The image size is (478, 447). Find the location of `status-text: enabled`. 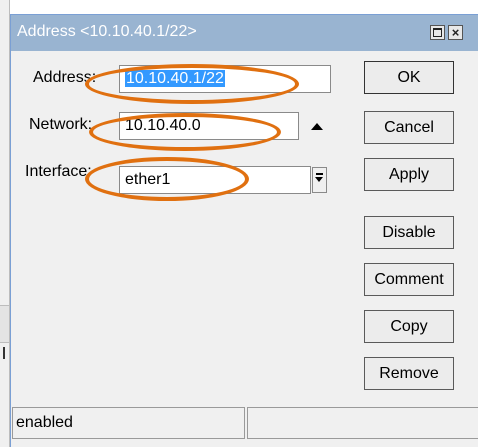

status-text: enabled is located at coordinates (128, 423).